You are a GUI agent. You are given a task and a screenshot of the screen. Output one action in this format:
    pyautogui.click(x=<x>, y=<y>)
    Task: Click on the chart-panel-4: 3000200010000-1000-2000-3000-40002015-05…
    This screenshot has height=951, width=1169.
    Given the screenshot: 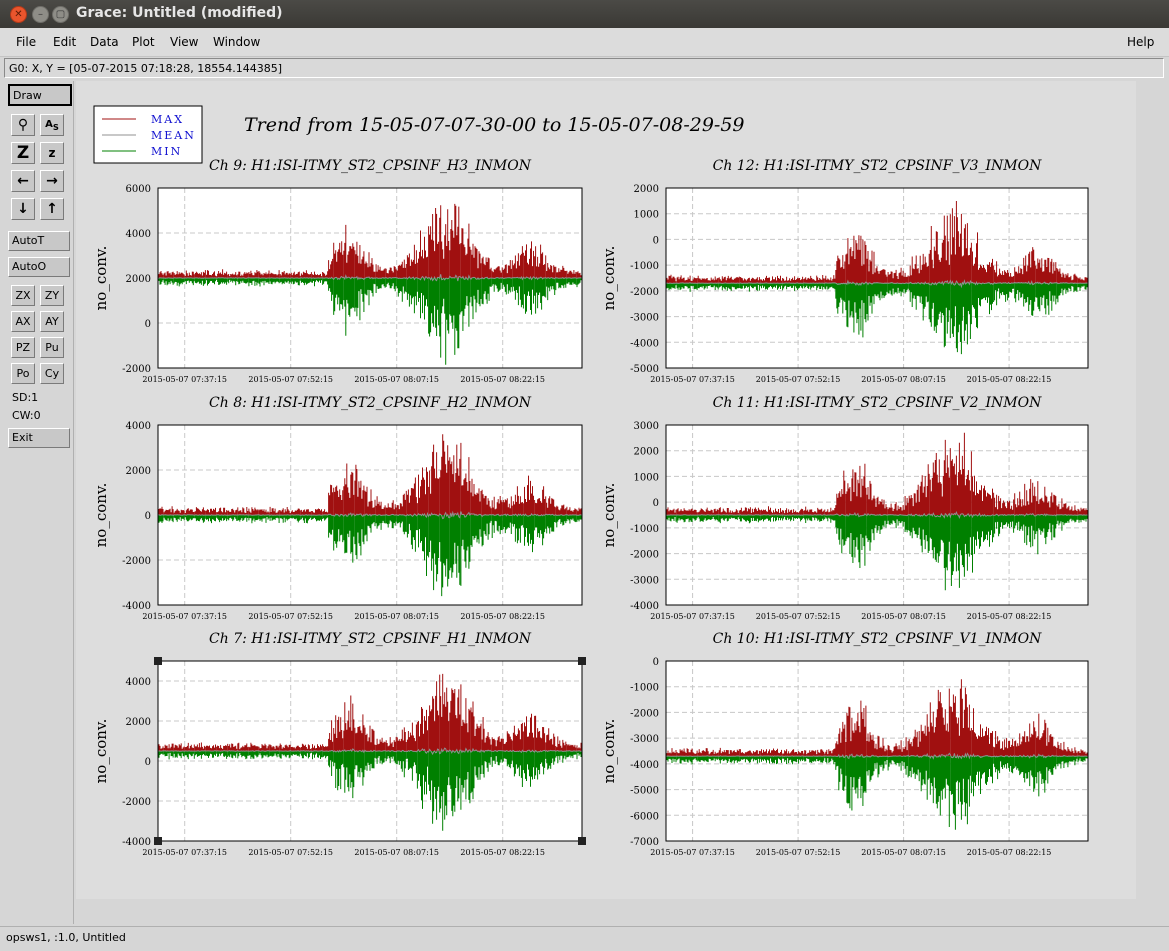 What is the action you would take?
    pyautogui.click(x=844, y=508)
    